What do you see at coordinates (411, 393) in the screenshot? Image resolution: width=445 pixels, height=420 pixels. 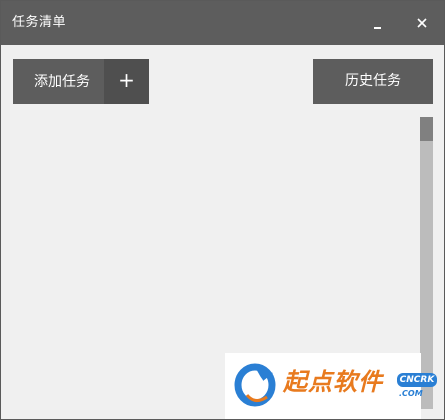 I see `watermark-domain: .COM` at bounding box center [411, 393].